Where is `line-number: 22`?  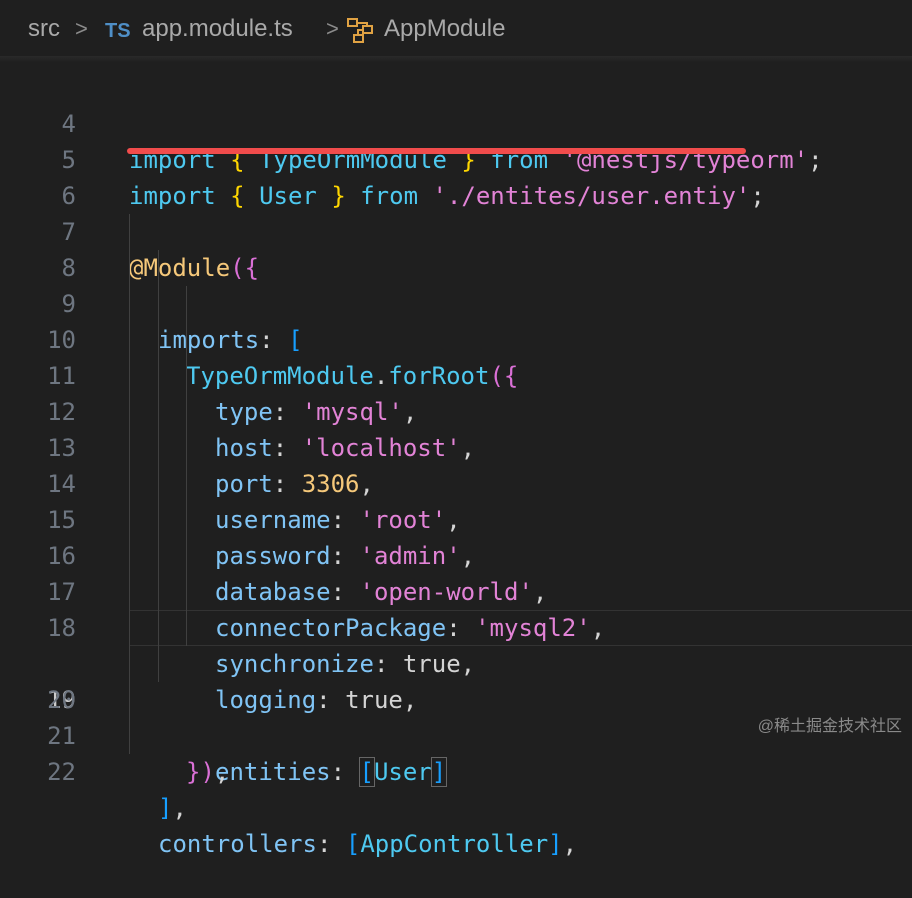 line-number: 22 is located at coordinates (61, 772).